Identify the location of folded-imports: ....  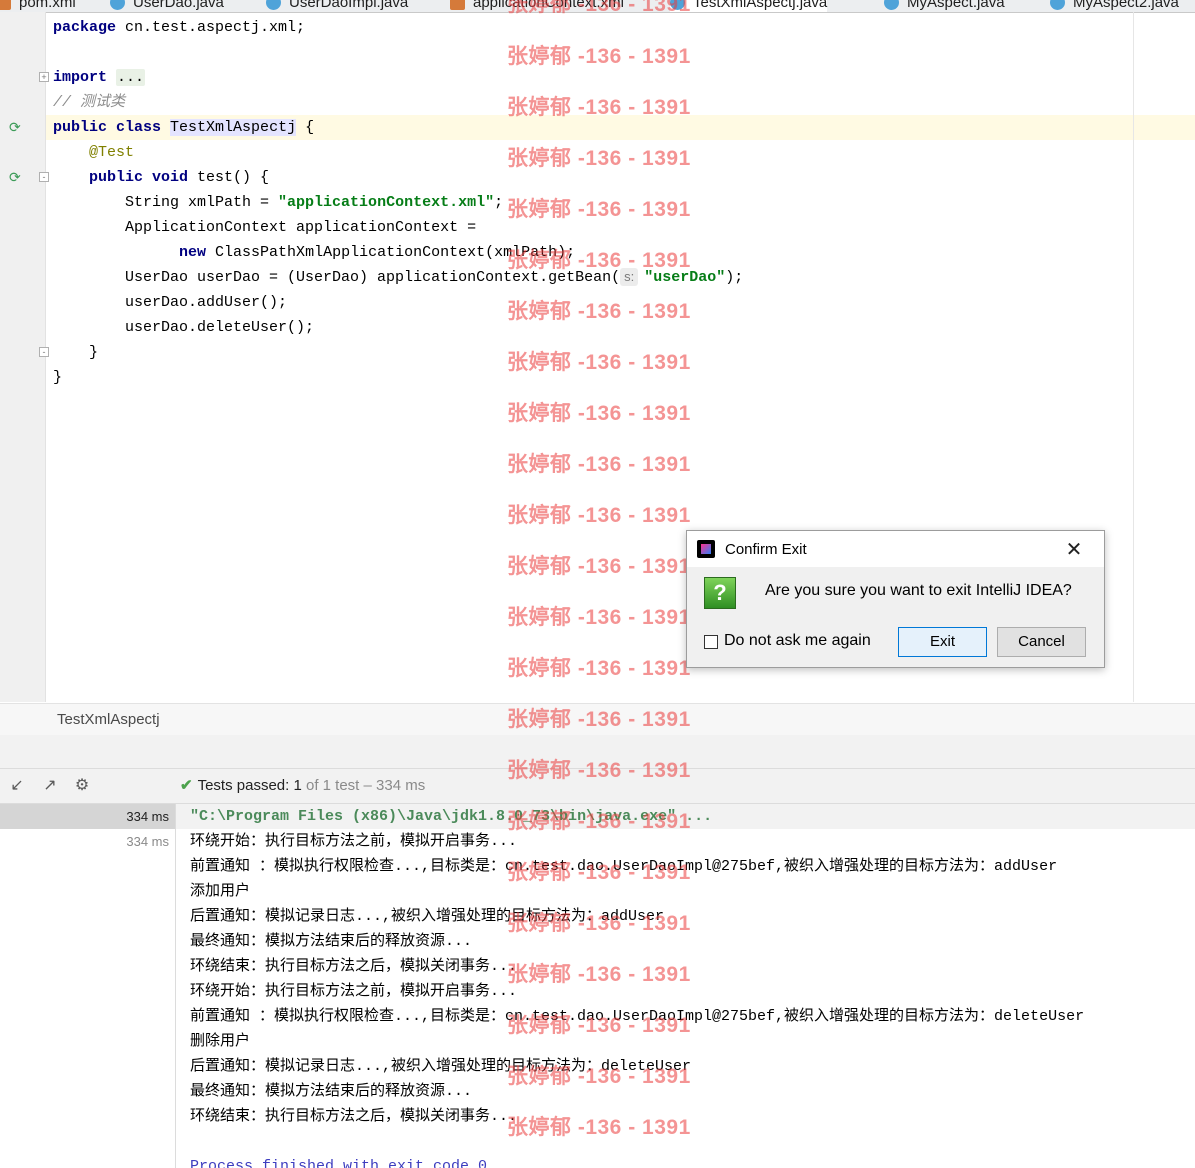
(131, 77).